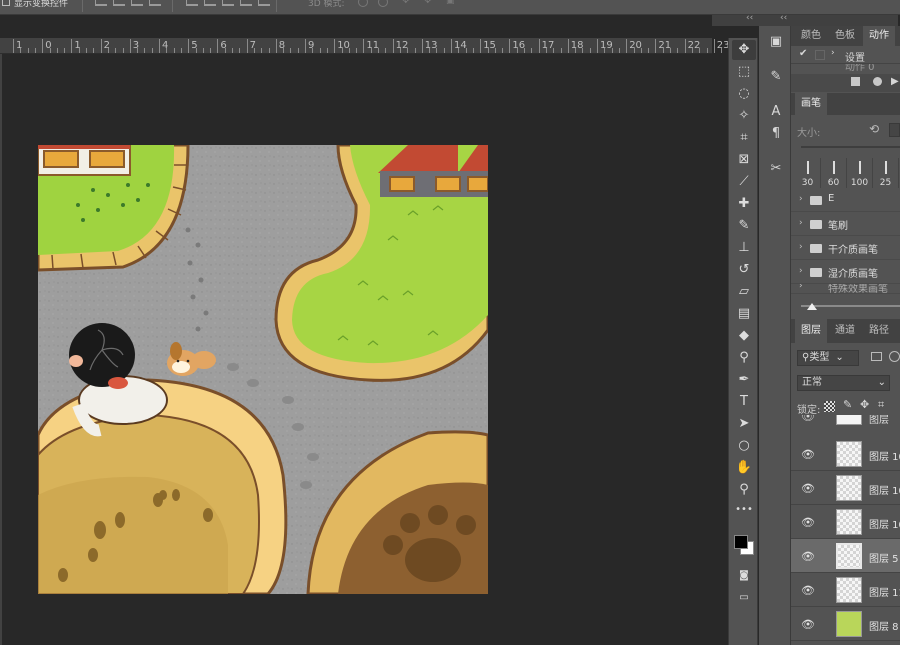 This screenshot has height=645, width=900. What do you see at coordinates (744, 490) in the screenshot?
I see `zoom-tool-icon: ⚲` at bounding box center [744, 490].